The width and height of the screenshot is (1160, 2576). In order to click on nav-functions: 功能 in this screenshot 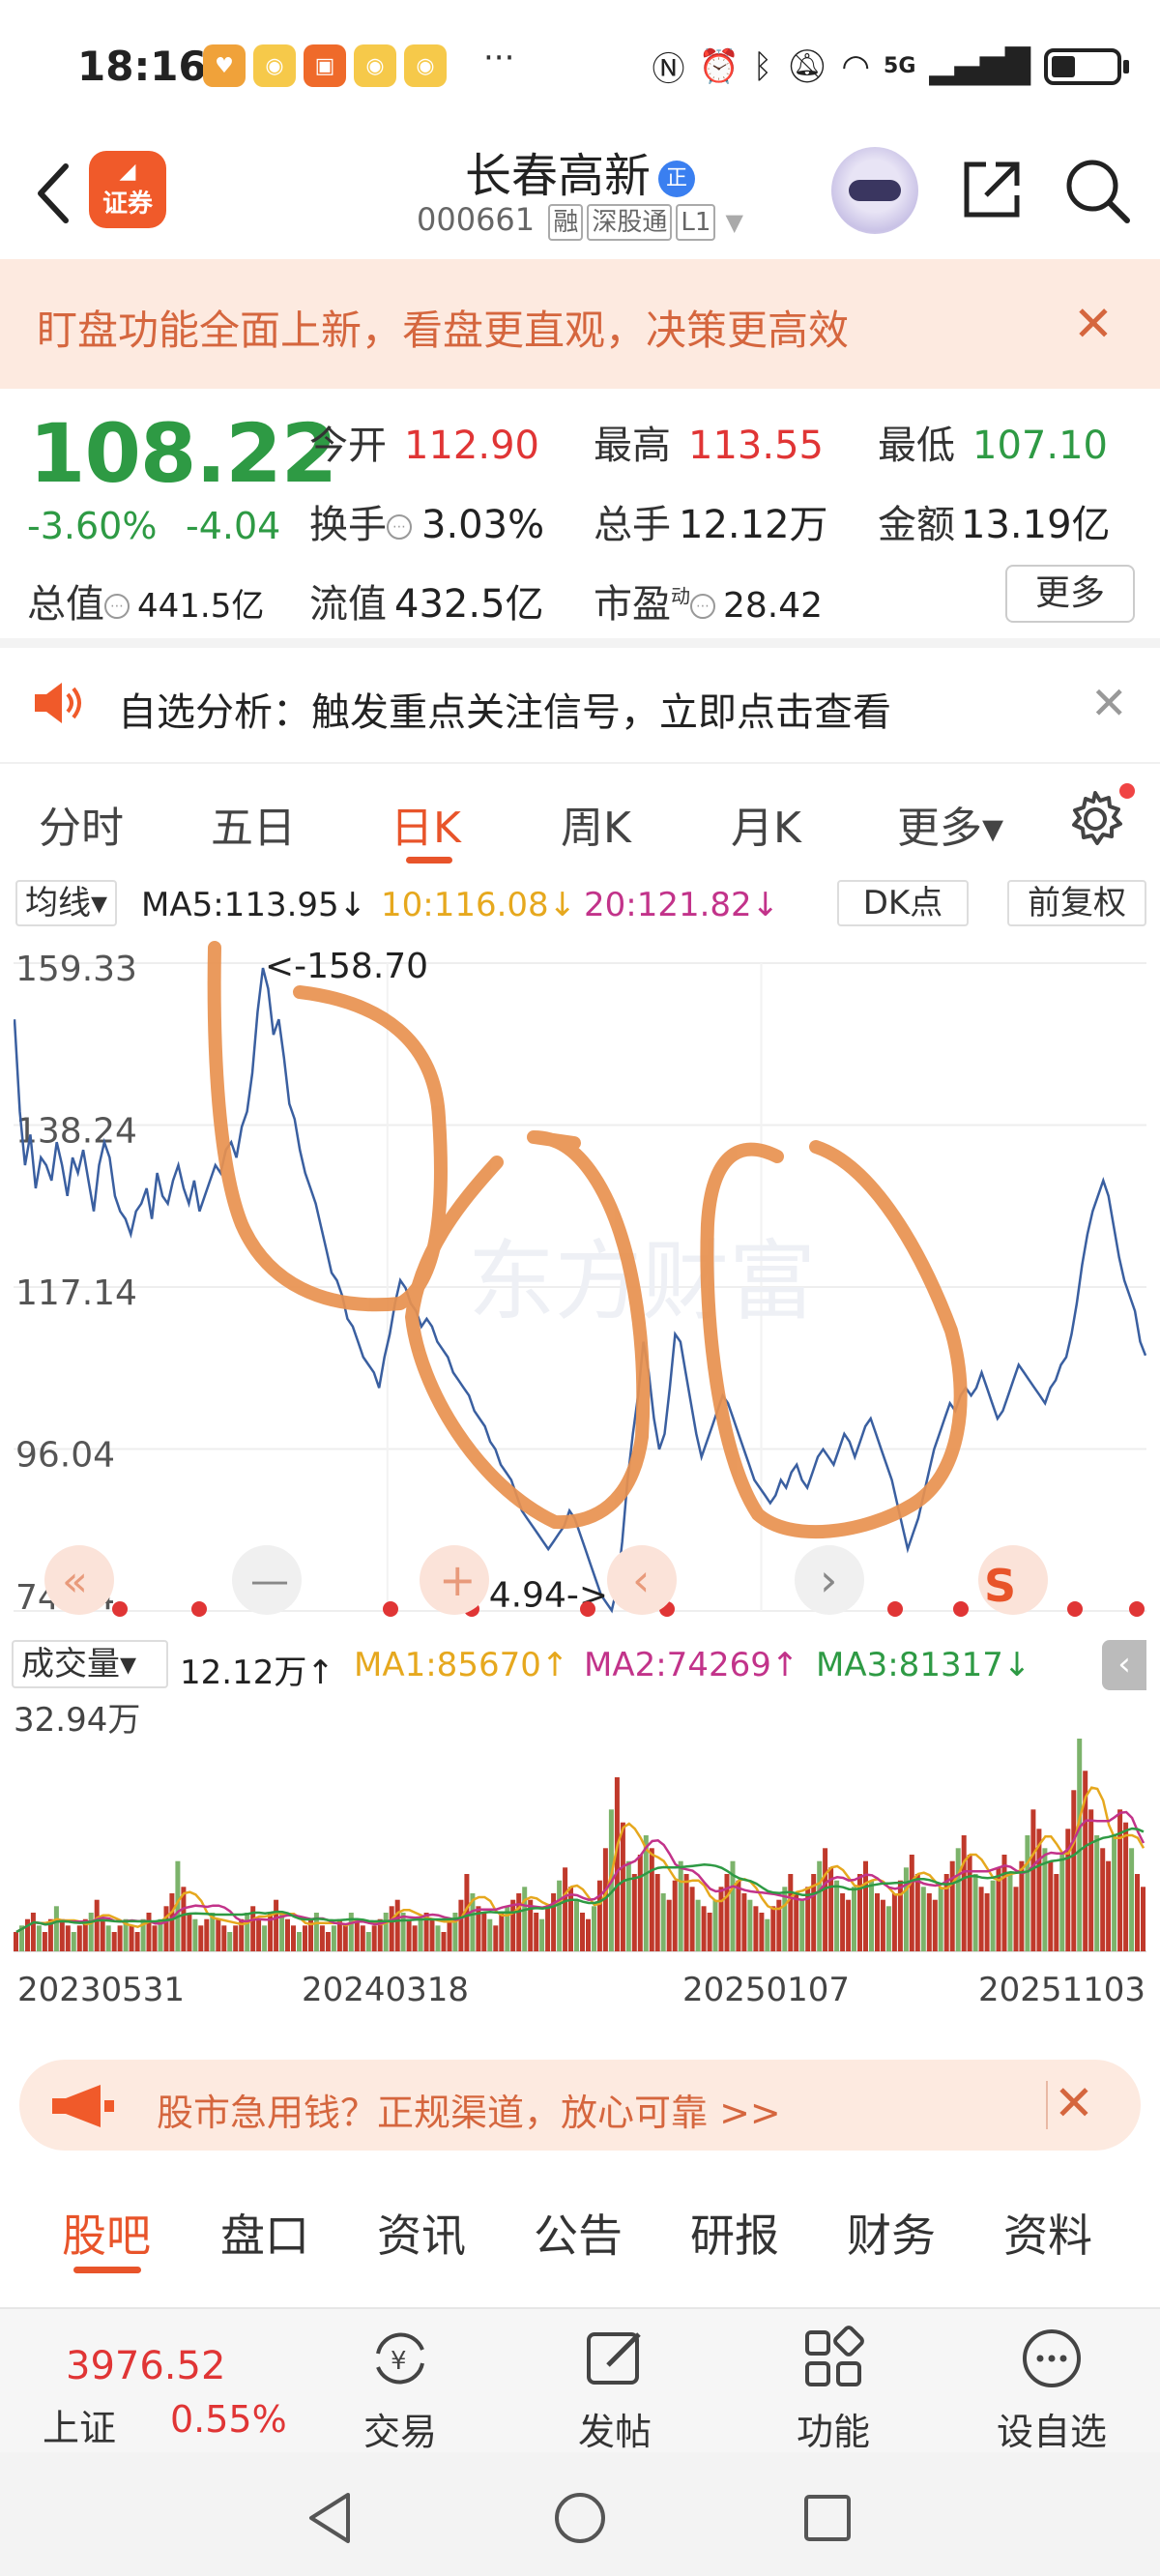, I will do `click(834, 2390)`.